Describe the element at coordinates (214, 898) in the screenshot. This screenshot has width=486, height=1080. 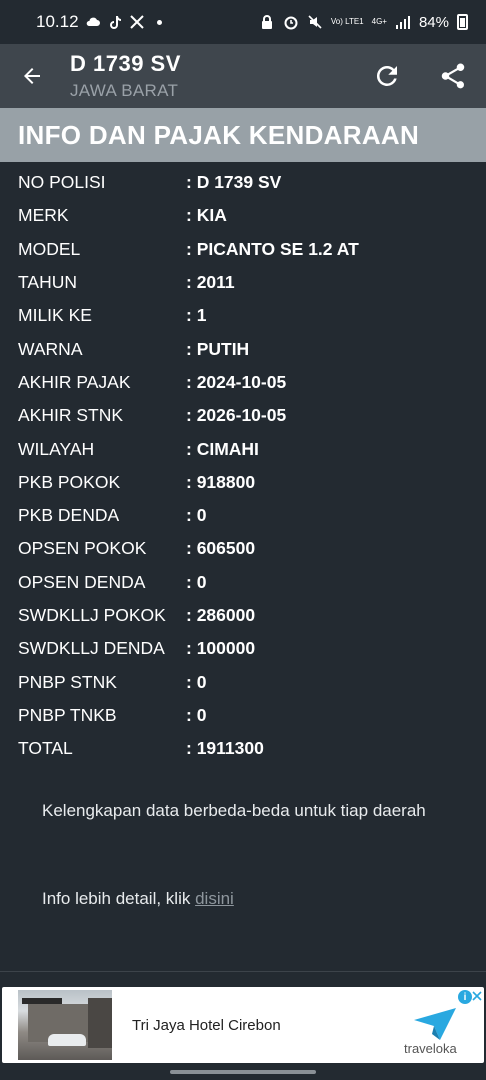
I see `detail-link: disini` at that location.